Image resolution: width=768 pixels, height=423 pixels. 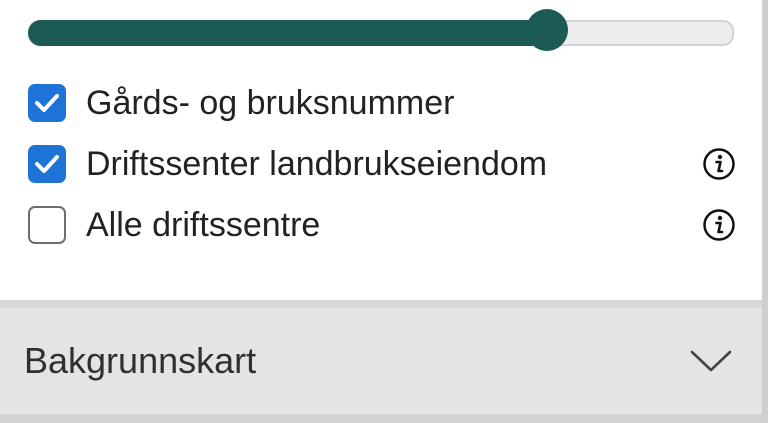 I want to click on layer-row-gards-og-bruksnummer: Gårds- og bruksnummer, so click(x=383, y=103).